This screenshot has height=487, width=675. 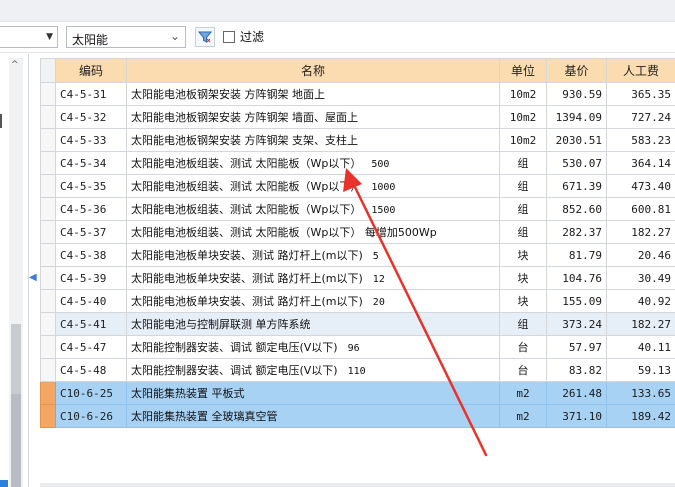 I want to click on table-row: C4-5-41 太阳能电池与控制屏联测 单方阵系统 组 373.24 182.27, so click(x=357, y=324).